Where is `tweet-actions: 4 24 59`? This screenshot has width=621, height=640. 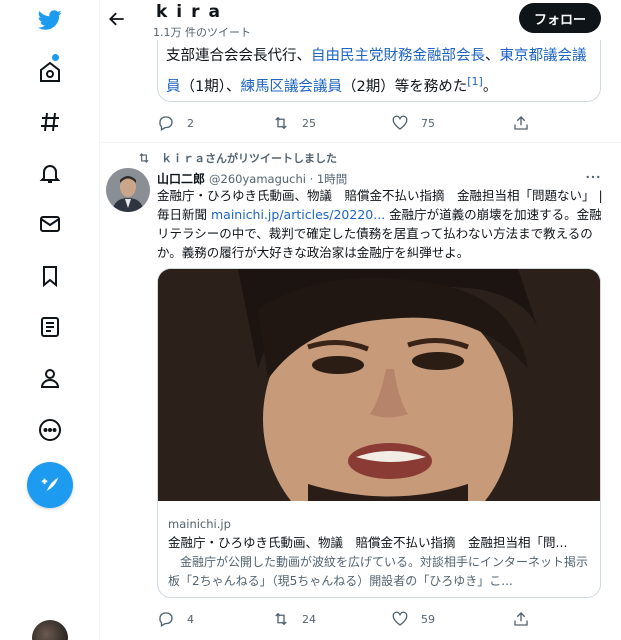 tweet-actions: 4 24 59 is located at coordinates (357, 620).